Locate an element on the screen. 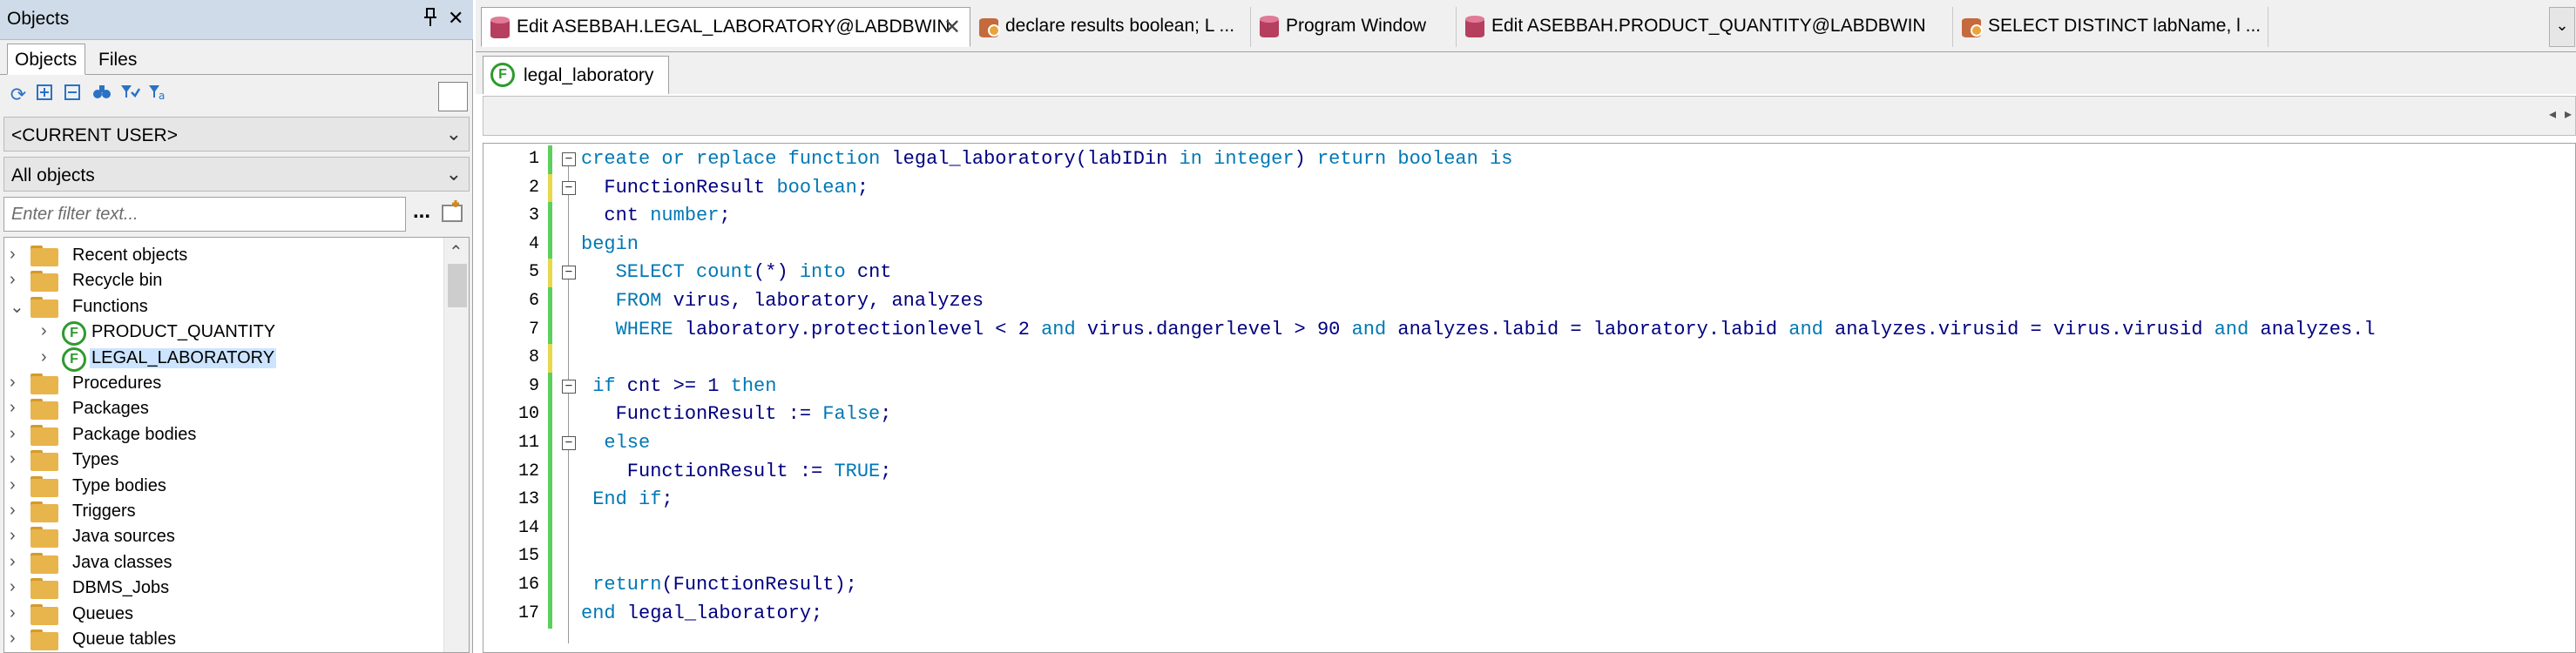 The width and height of the screenshot is (2576, 653). refresh-icon: ⟳ is located at coordinates (18, 95).